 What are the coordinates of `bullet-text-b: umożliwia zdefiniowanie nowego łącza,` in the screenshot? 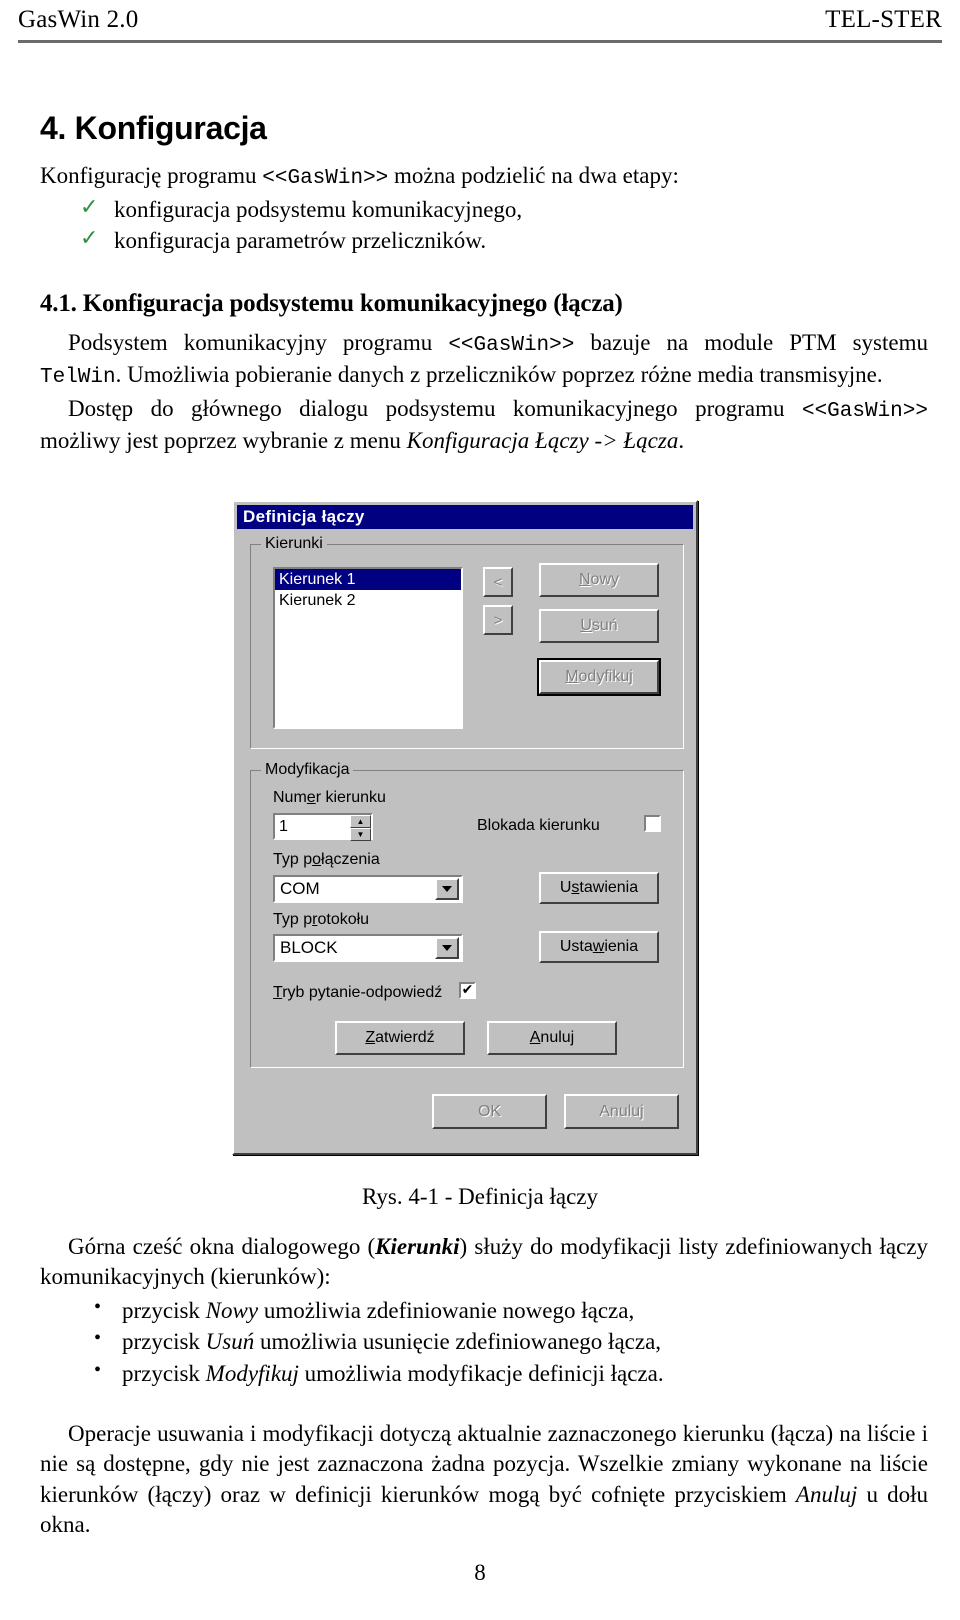 It's located at (446, 1310).